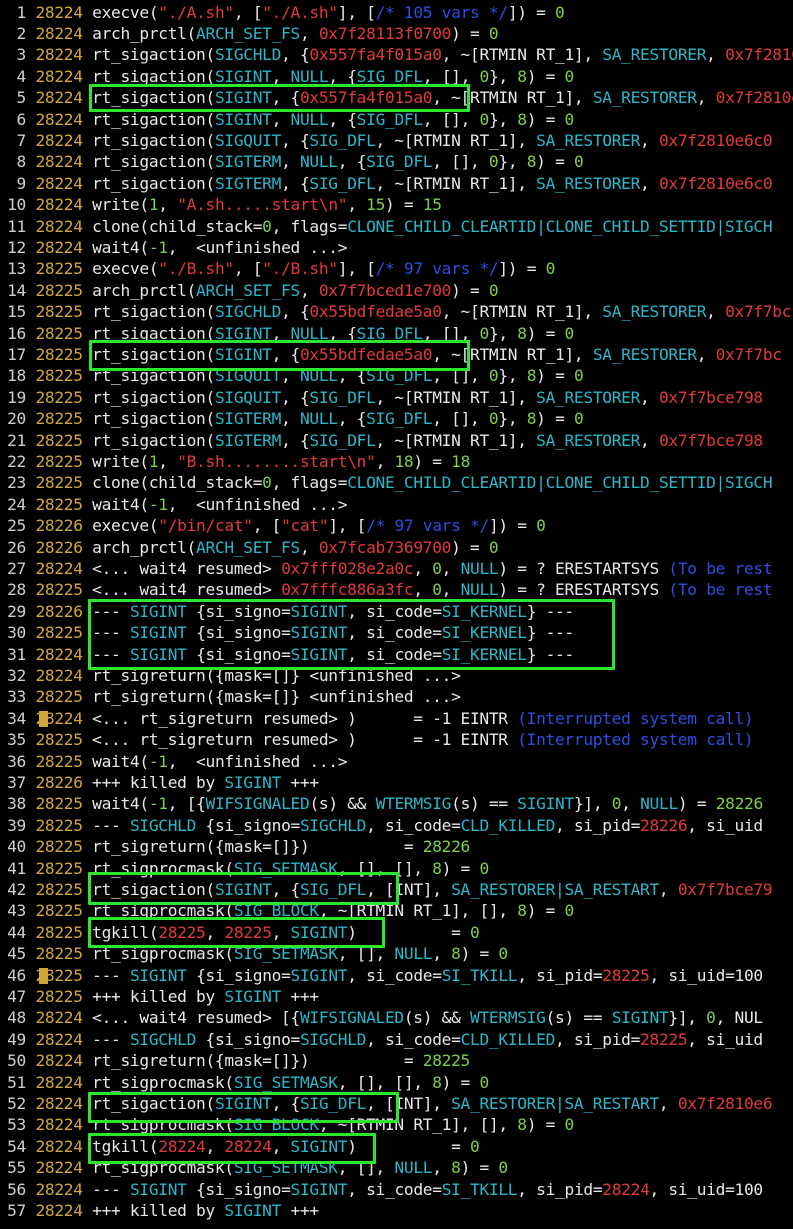  What do you see at coordinates (16, 568) in the screenshot?
I see `line-number: 27` at bounding box center [16, 568].